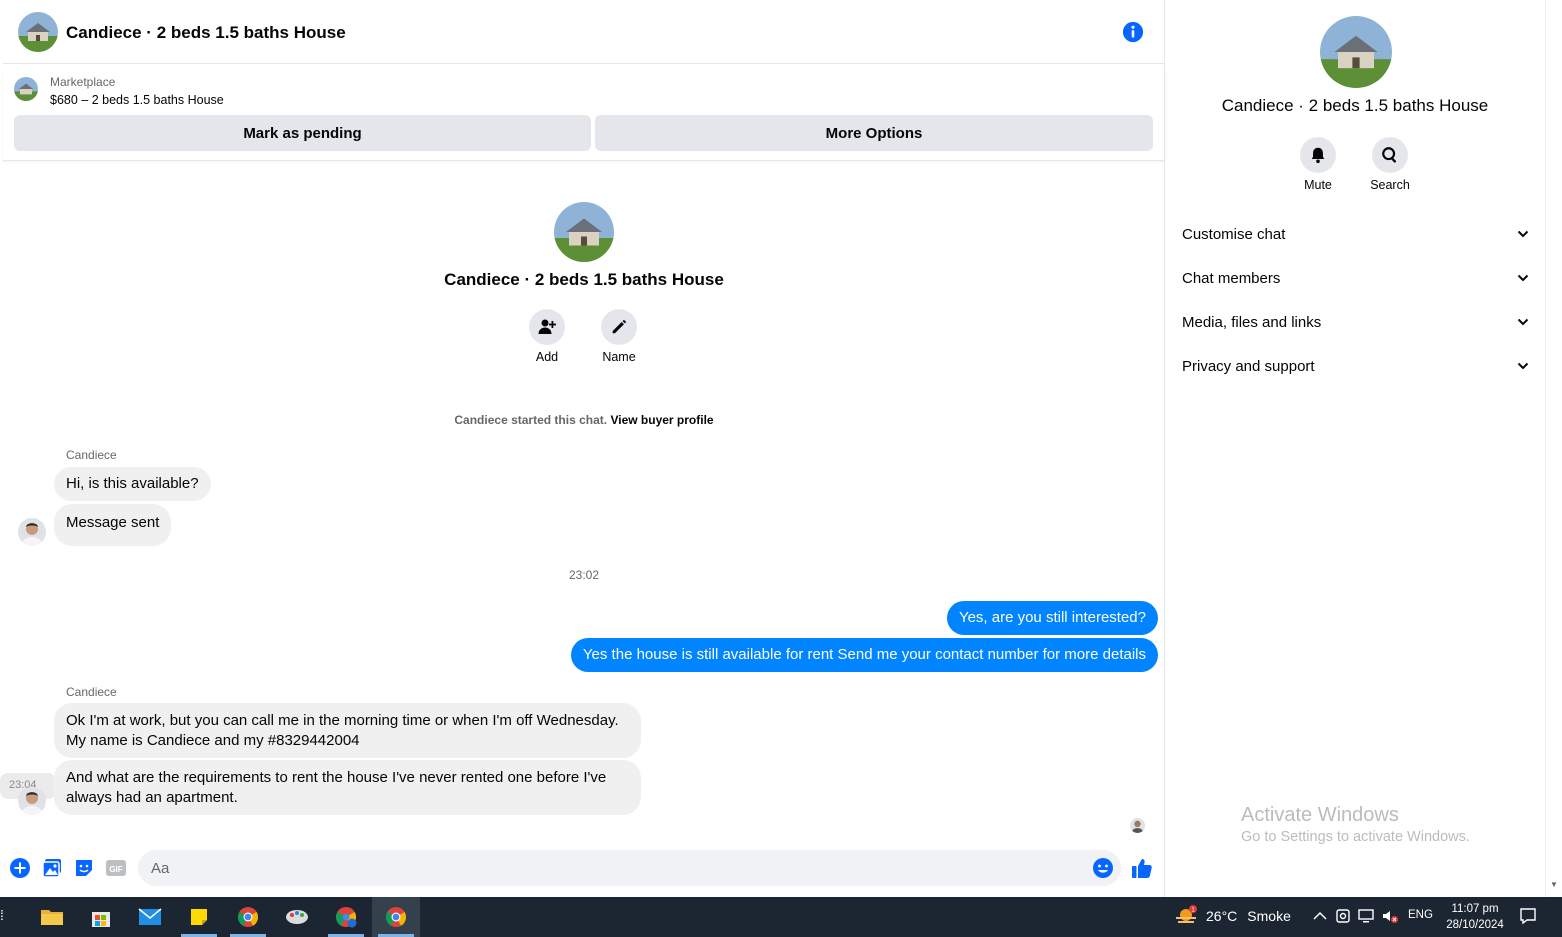  I want to click on outgoing-message: Yes, are you still interested?, so click(1052, 618).